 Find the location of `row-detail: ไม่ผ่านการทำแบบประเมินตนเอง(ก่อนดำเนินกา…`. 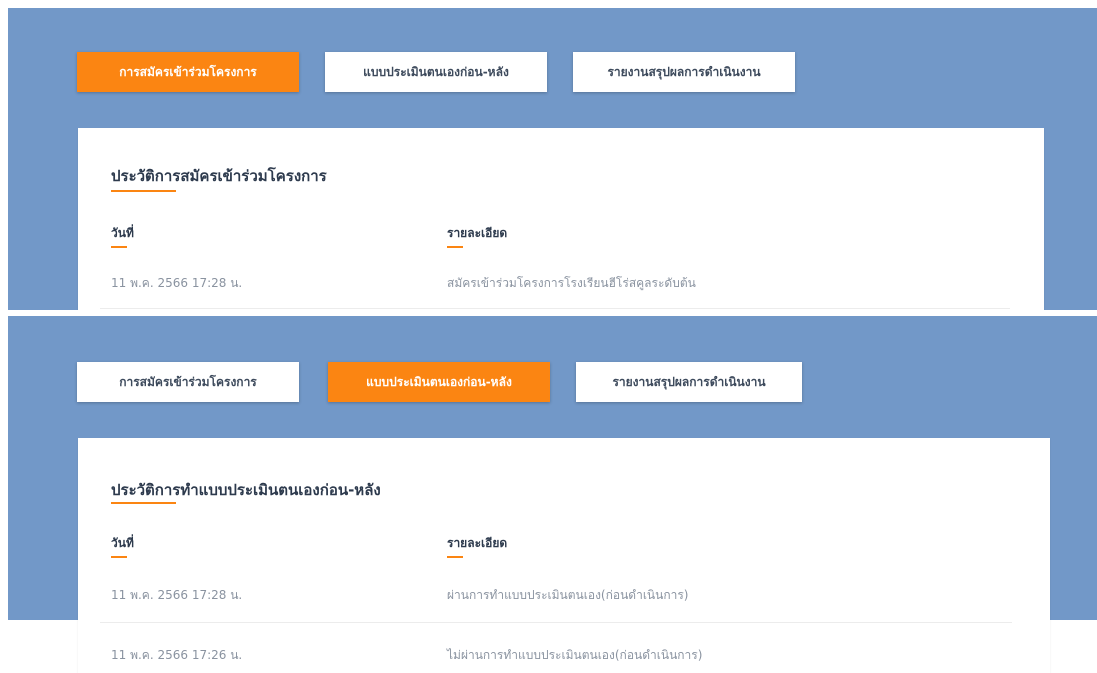

row-detail: ไม่ผ่านการทำแบบประเมินตนเอง(ก่อนดำเนินกา… is located at coordinates (575, 655).